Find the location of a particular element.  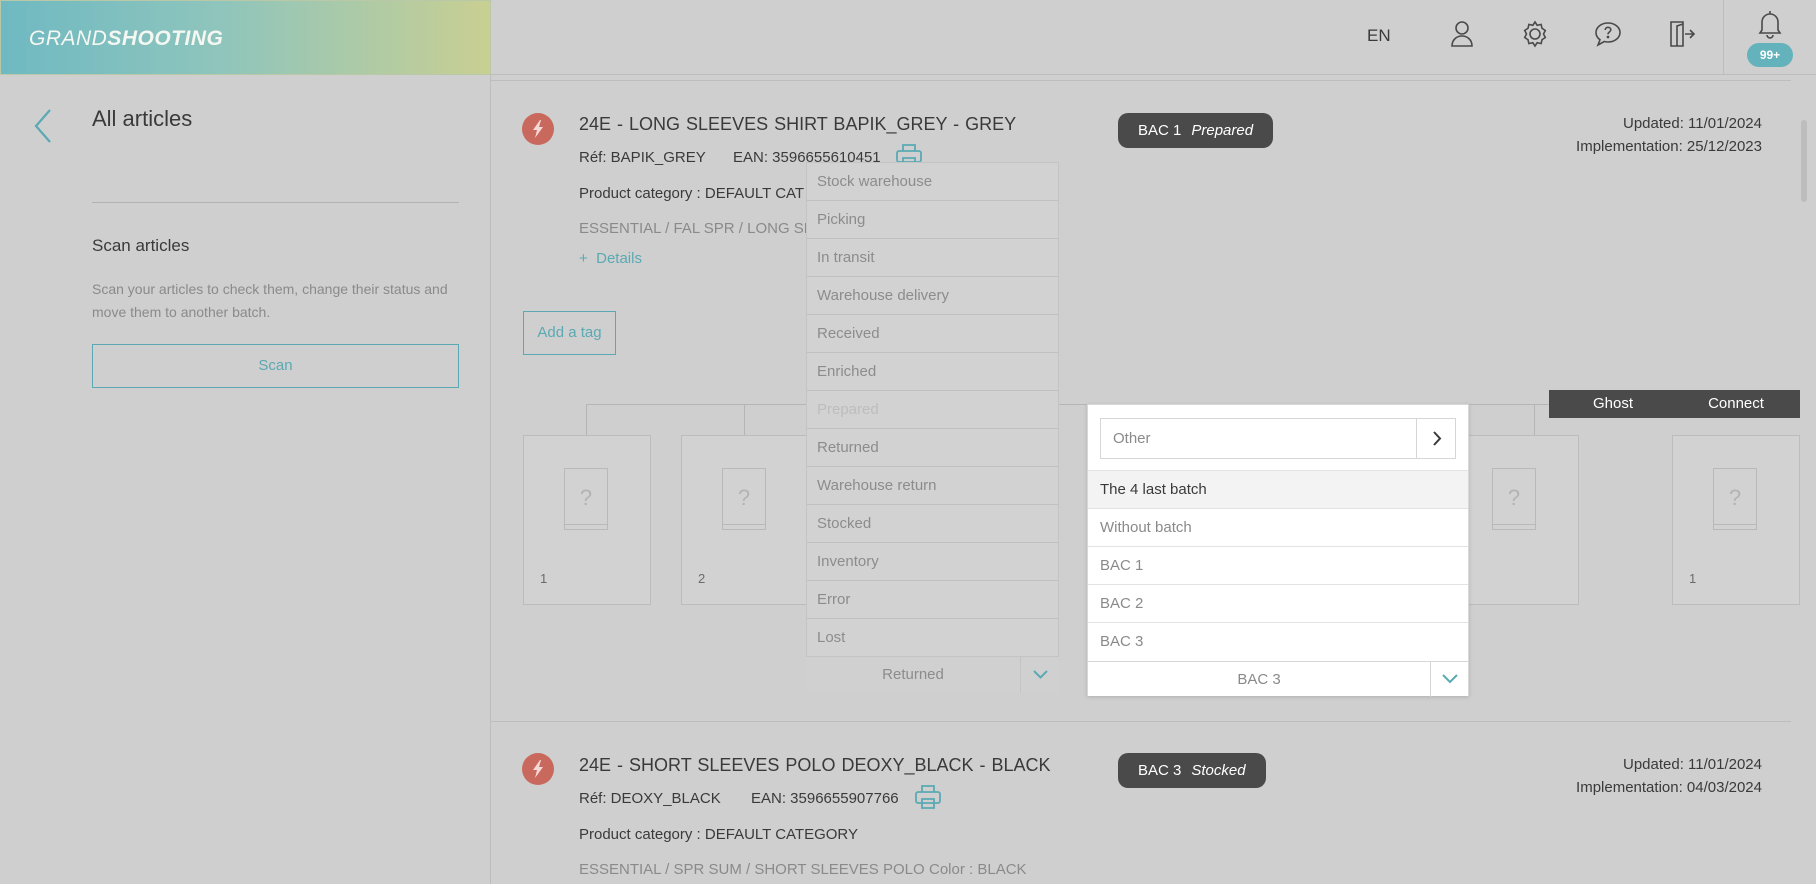

top-bar: EN 99+ is located at coordinates (1153, 37).